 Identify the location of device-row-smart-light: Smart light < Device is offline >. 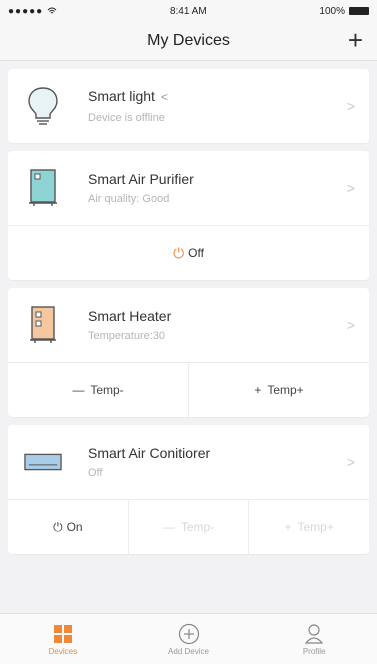
(188, 106).